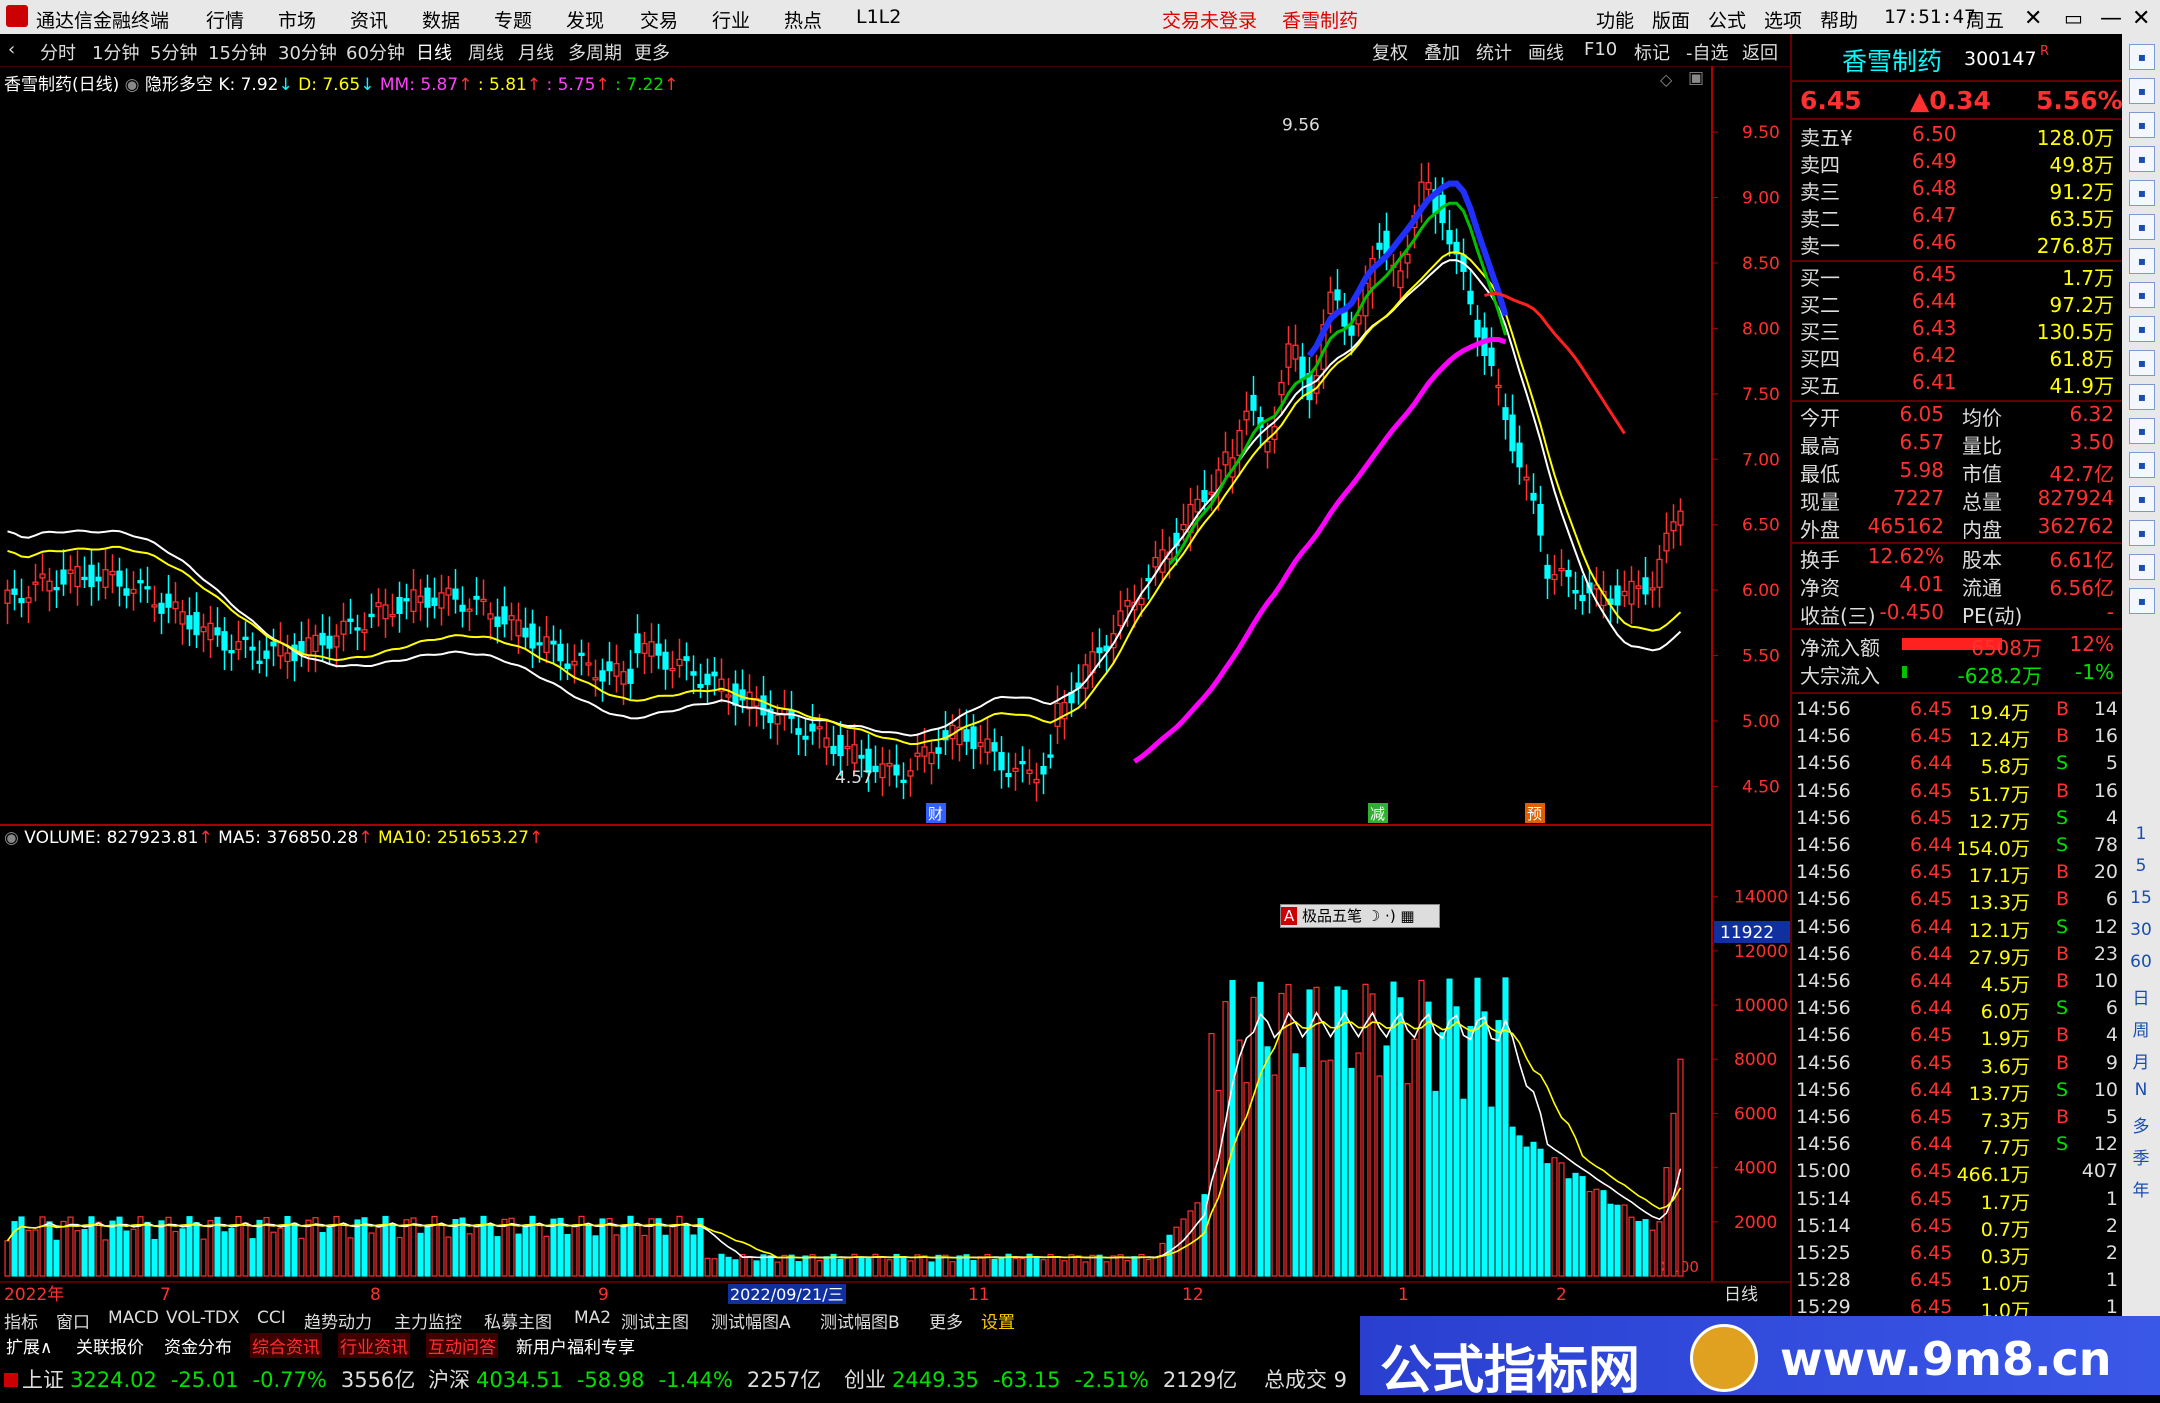 The height and width of the screenshot is (1403, 2160). Describe the element at coordinates (659, 19) in the screenshot. I see `menu-trade: 交易` at that location.